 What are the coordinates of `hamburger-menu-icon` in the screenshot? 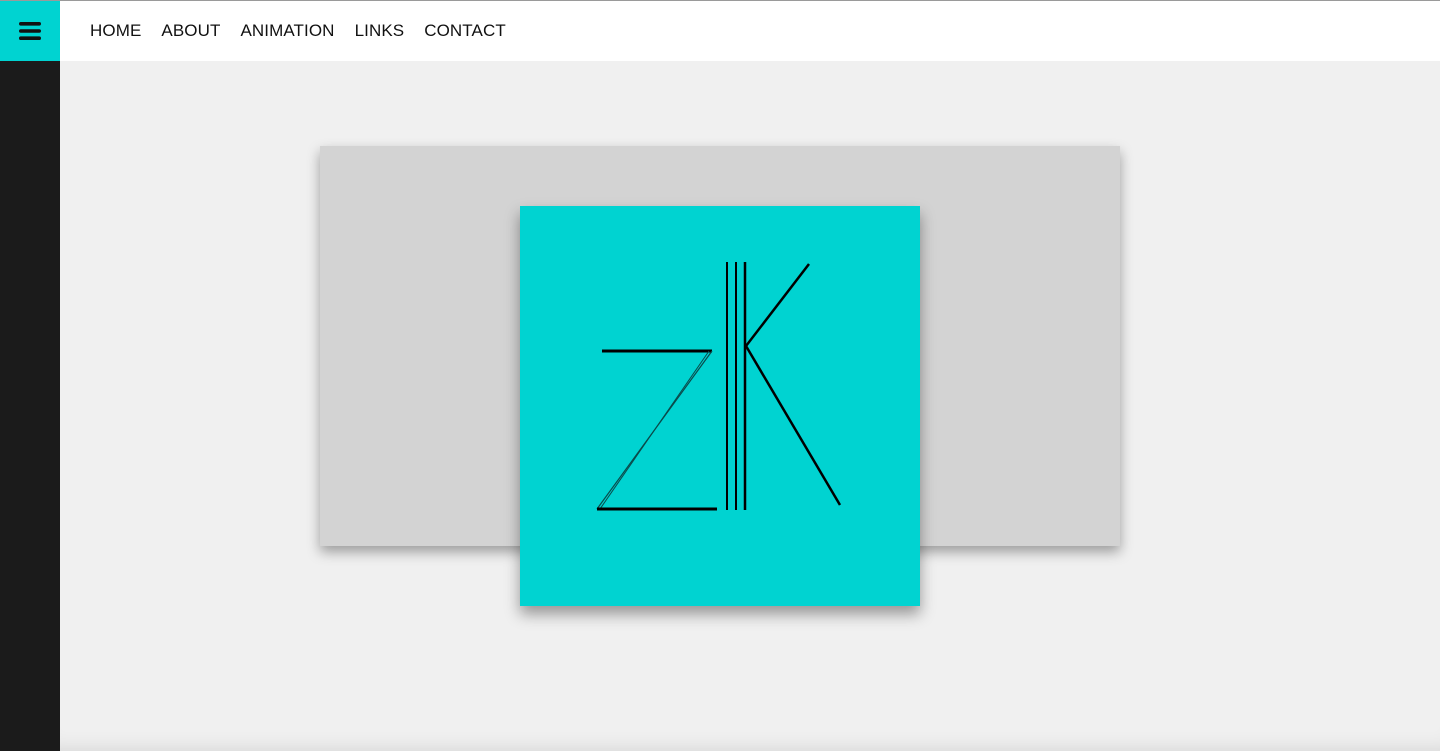 It's located at (30, 31).